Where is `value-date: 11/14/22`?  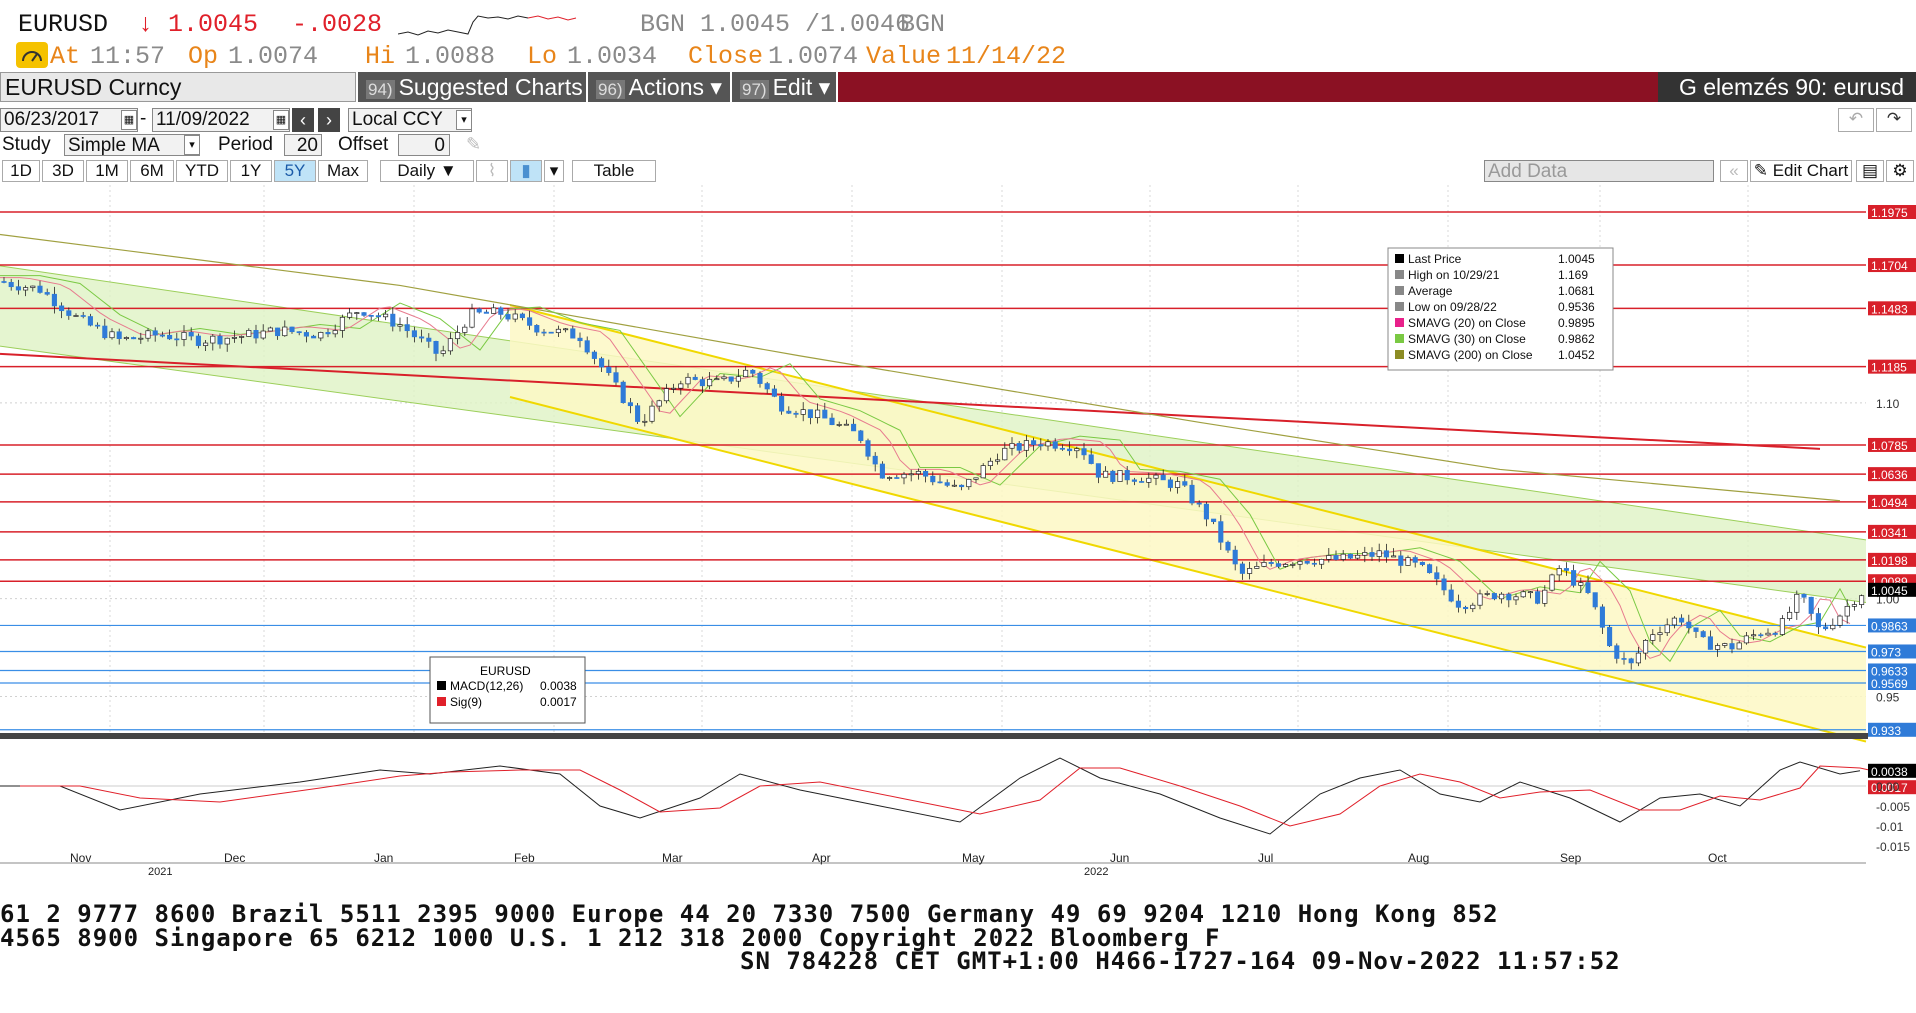 value-date: 11/14/22 is located at coordinates (1006, 56).